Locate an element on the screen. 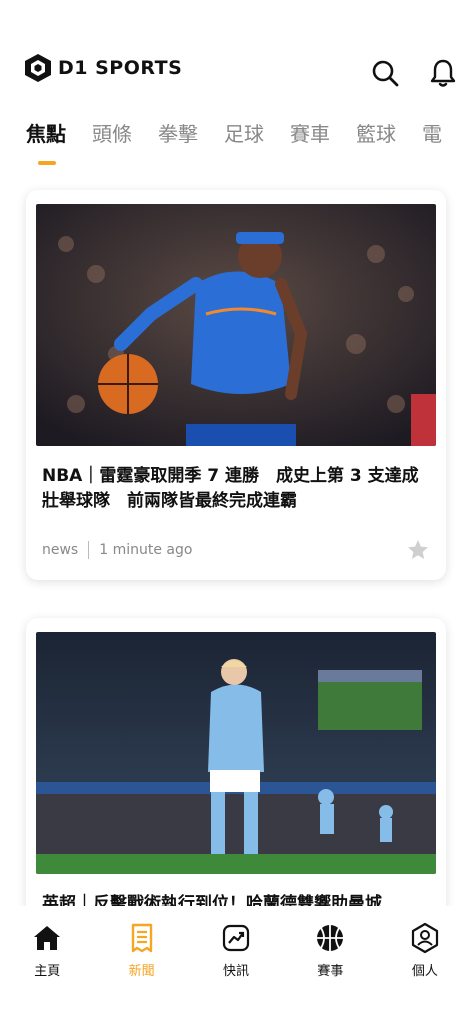 The height and width of the screenshot is (1024, 472). tab-racing: 賽車 is located at coordinates (310, 141).